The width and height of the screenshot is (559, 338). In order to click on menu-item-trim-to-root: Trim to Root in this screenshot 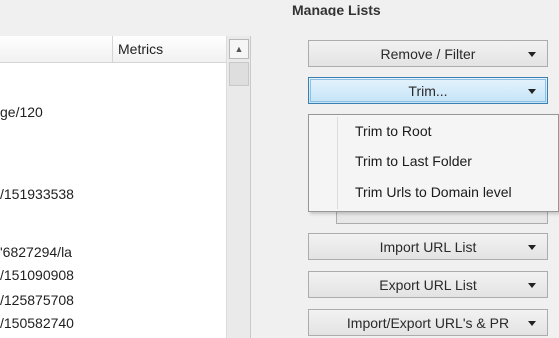, I will do `click(393, 131)`.